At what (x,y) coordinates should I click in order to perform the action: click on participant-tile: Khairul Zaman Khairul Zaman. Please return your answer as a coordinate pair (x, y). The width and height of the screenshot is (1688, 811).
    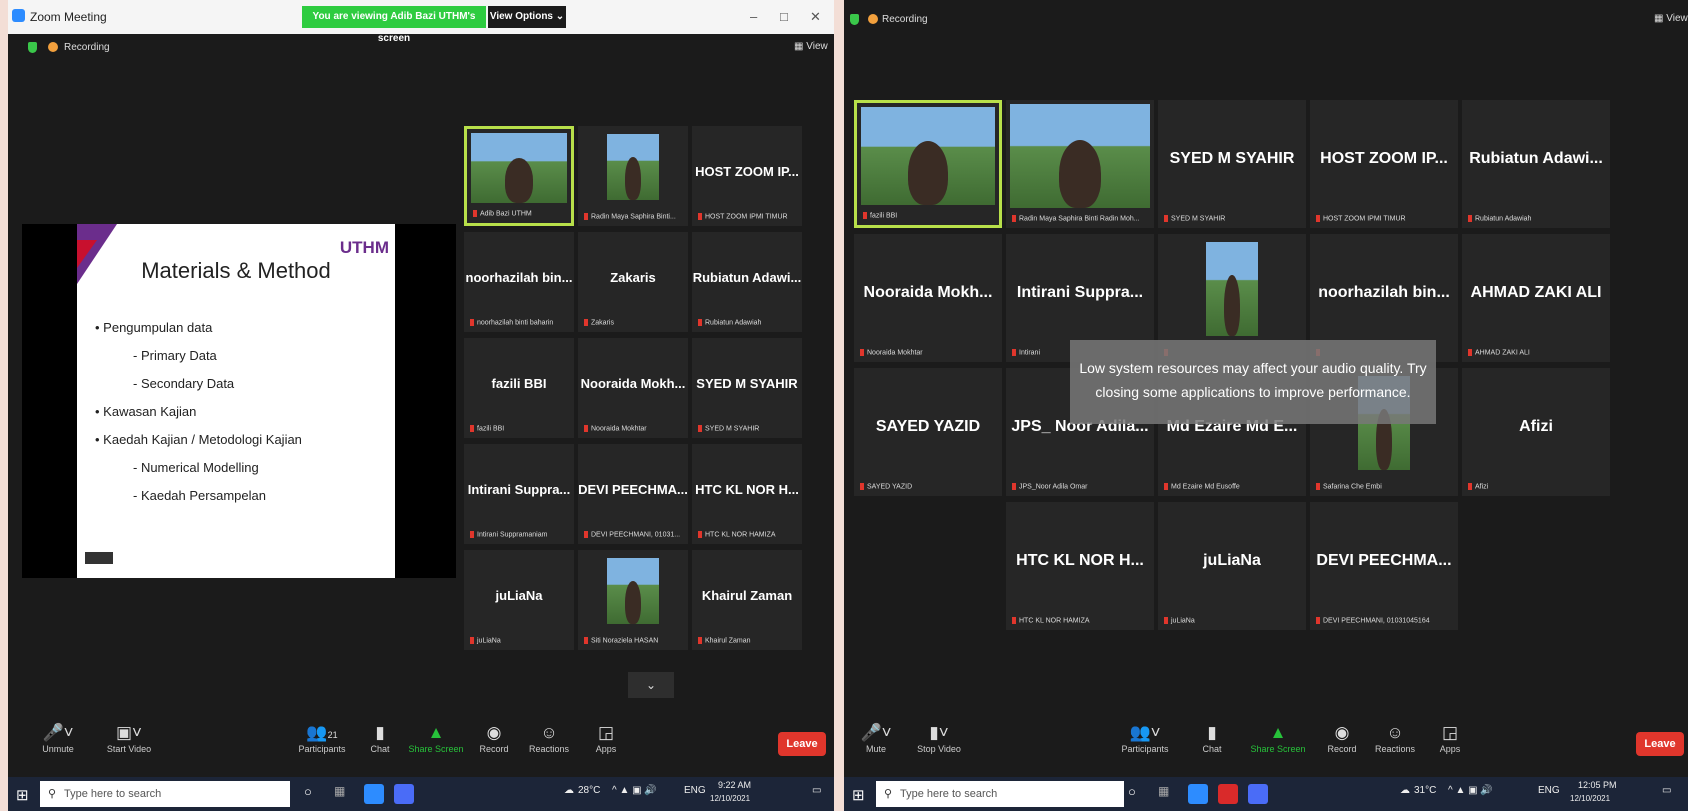
    Looking at the image, I should click on (747, 600).